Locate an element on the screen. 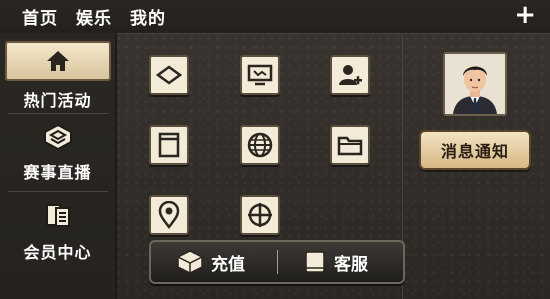  nav-entertainment: 娱乐 is located at coordinates (94, 16).